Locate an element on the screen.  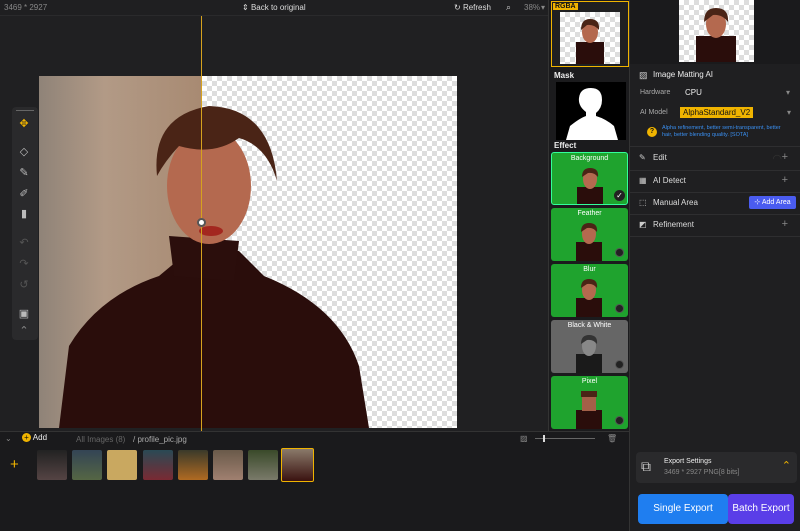
thumbnail-8-selected is located at coordinates (297, 465).